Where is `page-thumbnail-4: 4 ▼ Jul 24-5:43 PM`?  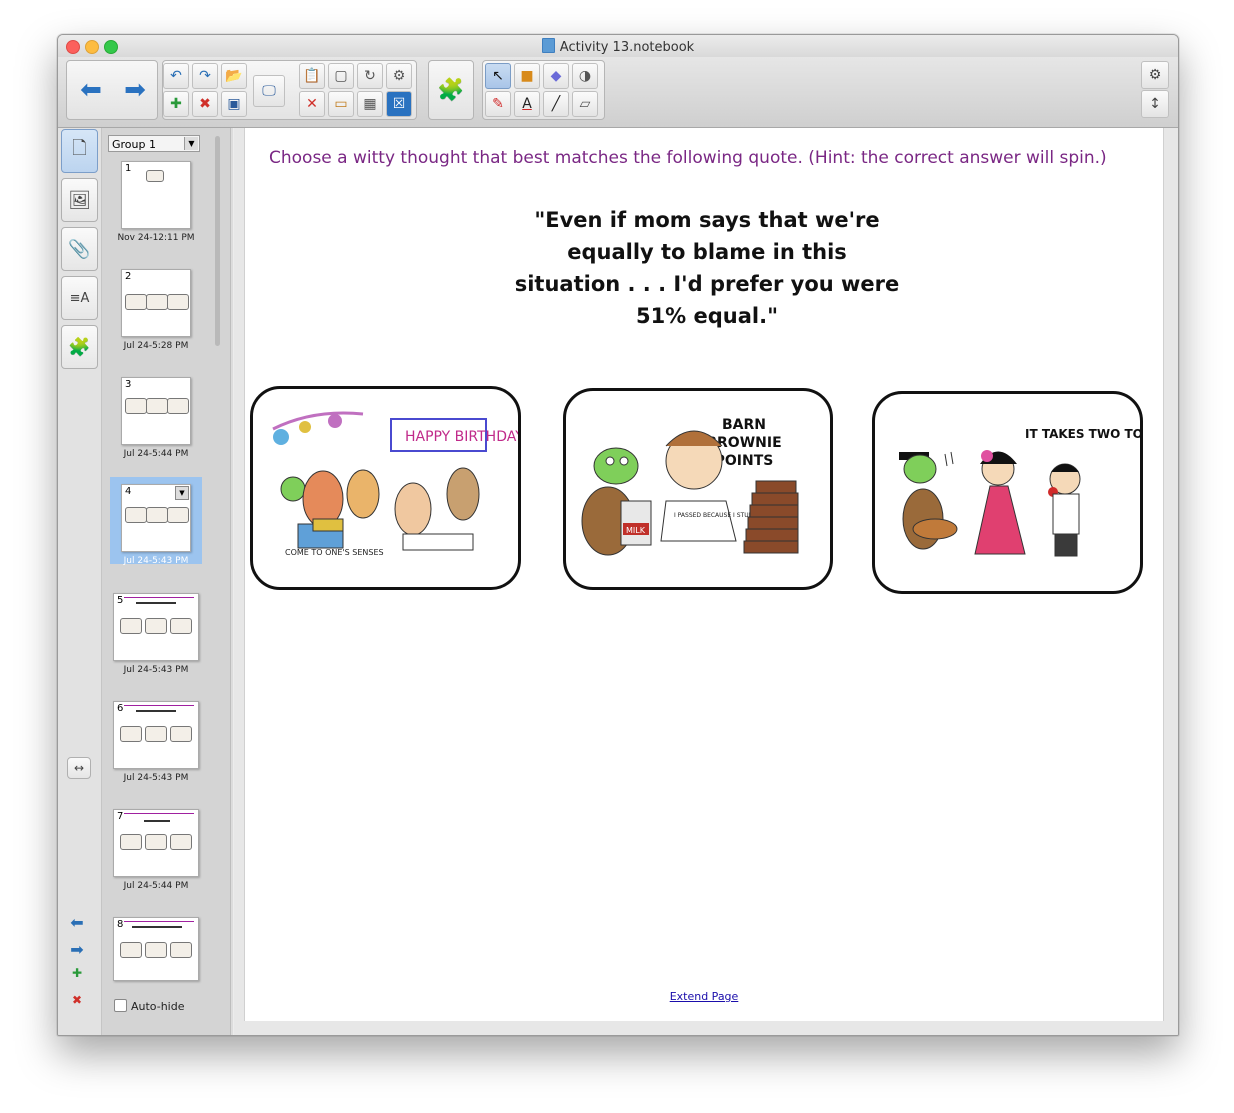
page-thumbnail-4: 4 ▼ Jul 24-5:43 PM is located at coordinates (156, 521).